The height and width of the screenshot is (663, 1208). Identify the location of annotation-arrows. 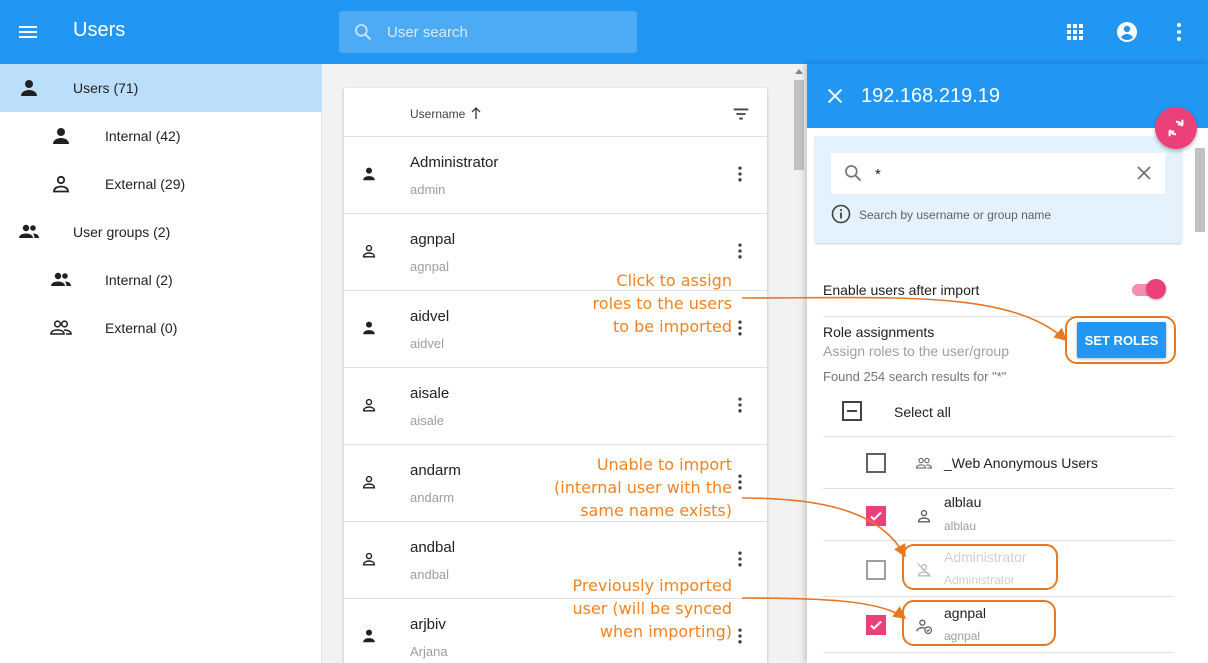
(904, 457).